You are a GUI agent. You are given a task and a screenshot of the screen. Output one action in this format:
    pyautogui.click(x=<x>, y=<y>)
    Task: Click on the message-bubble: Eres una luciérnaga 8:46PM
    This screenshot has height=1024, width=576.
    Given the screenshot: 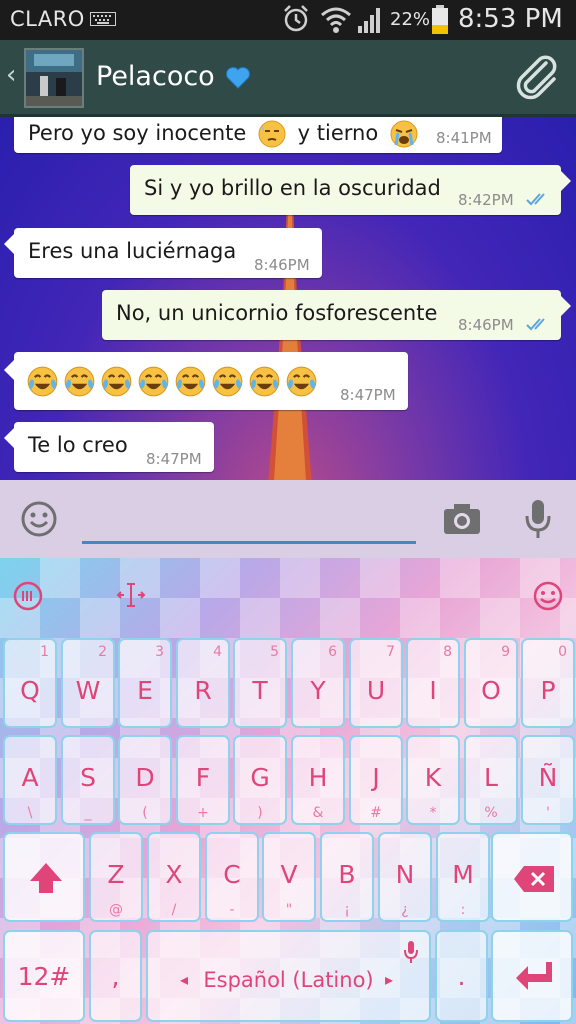 What is the action you would take?
    pyautogui.click(x=163, y=253)
    